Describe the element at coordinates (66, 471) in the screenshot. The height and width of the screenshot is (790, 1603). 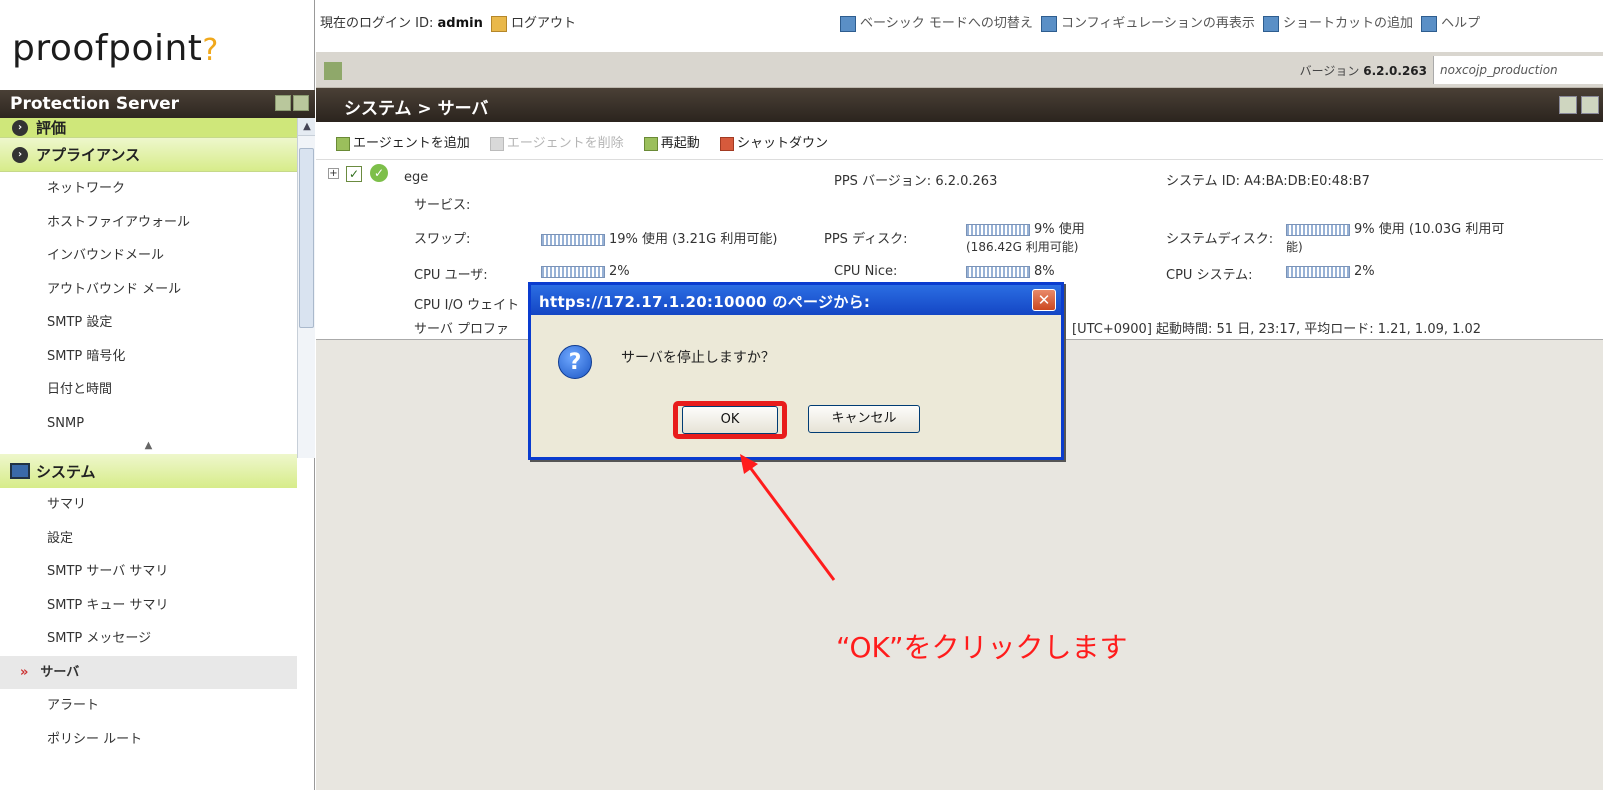
I see `section-system-label: システム` at that location.